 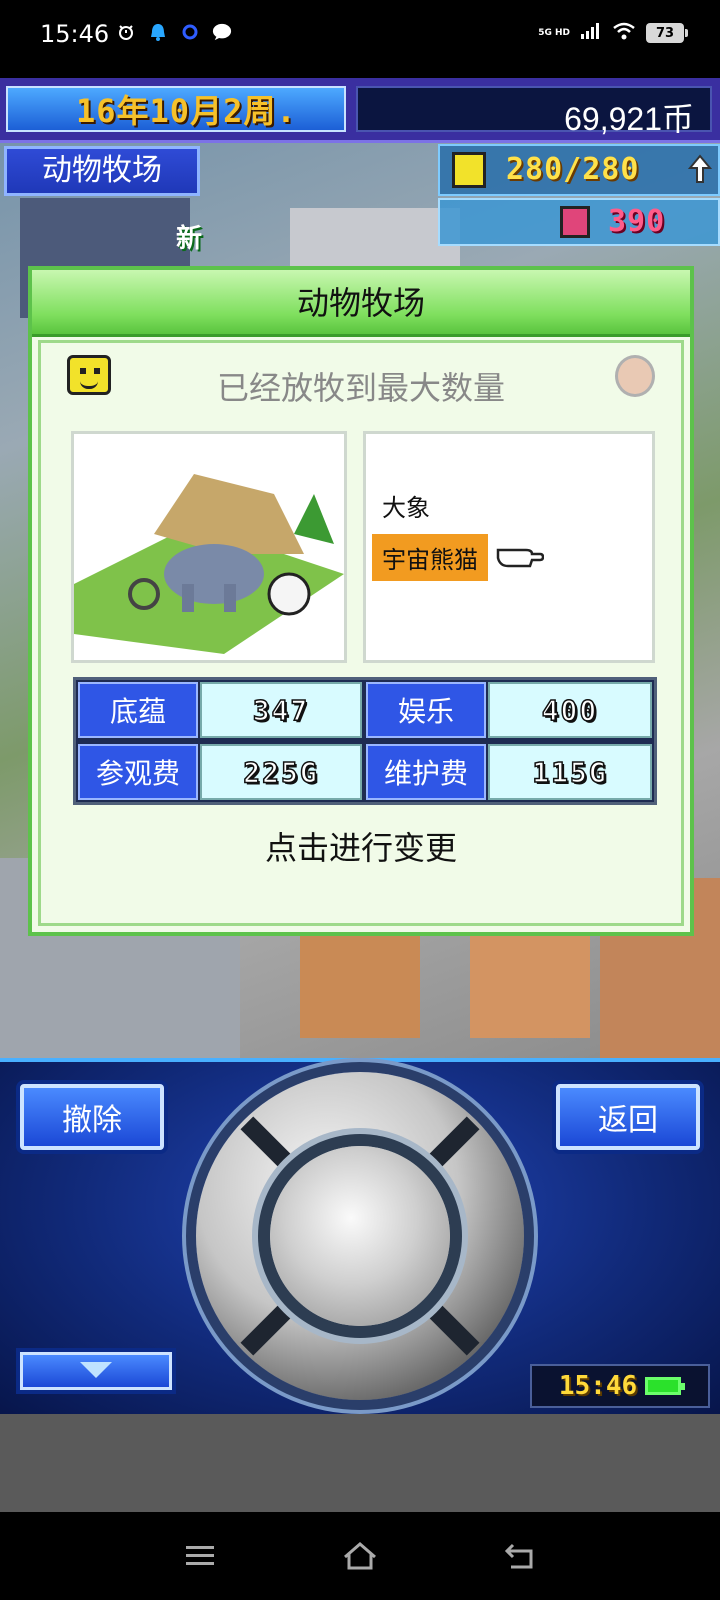 What do you see at coordinates (598, 1386) in the screenshot?
I see `game-clock-text: 15:46` at bounding box center [598, 1386].